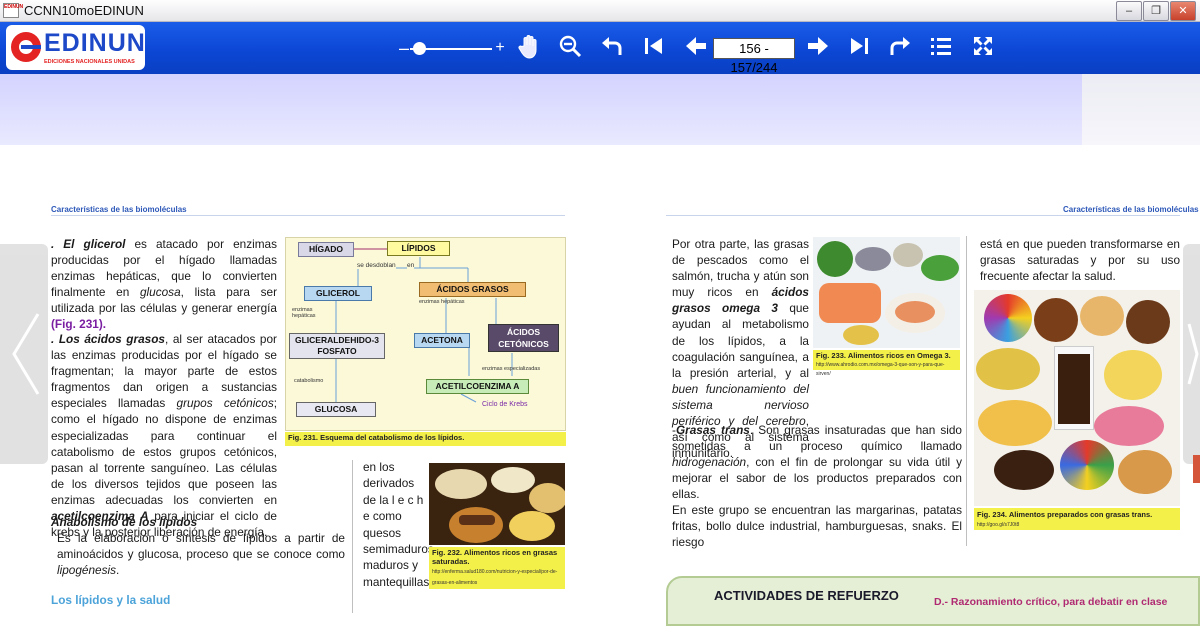  Describe the element at coordinates (859, 49) in the screenshot. I see `last-page-icon` at that location.